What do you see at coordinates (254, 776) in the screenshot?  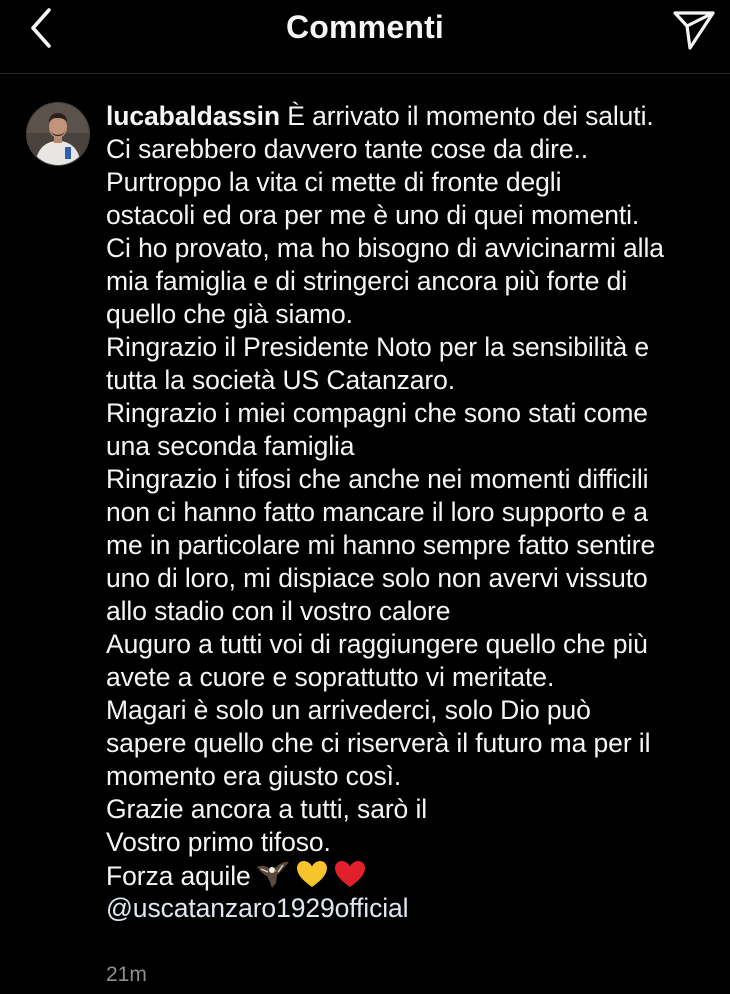 I see `comment-line: momento era giusto così.` at bounding box center [254, 776].